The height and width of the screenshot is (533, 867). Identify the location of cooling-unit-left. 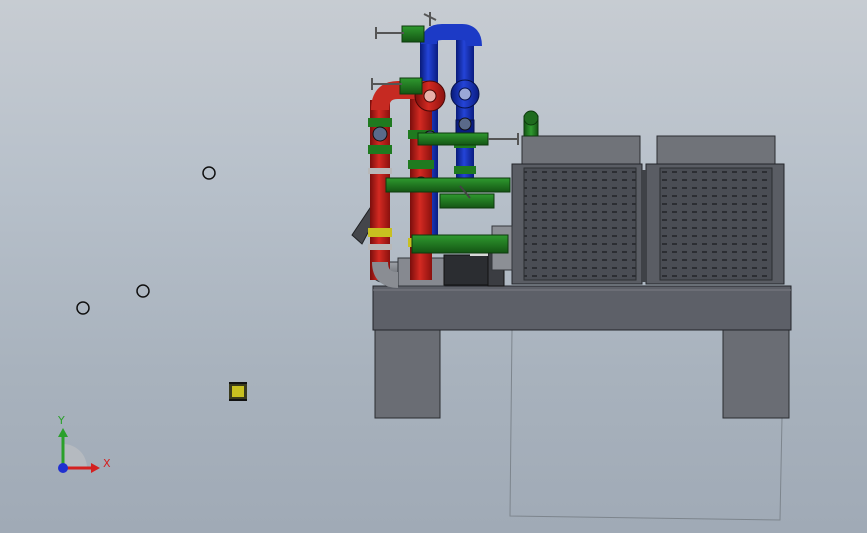
(577, 210).